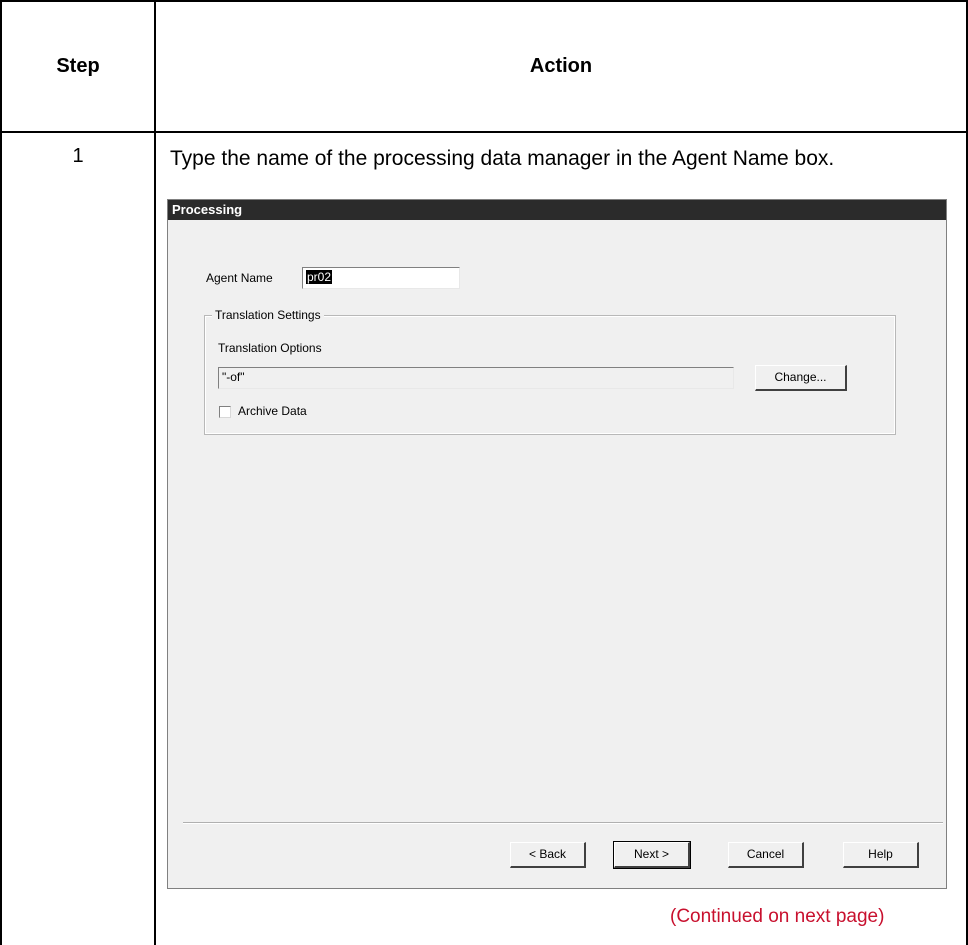  What do you see at coordinates (270, 348) in the screenshot?
I see `translation-options-label: Translation Options` at bounding box center [270, 348].